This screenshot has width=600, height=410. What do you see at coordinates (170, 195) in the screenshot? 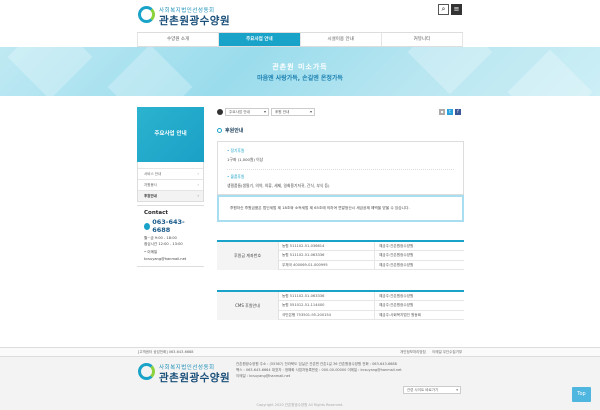
I see `sidebar-item-donation: 후원안내 ›` at bounding box center [170, 195].